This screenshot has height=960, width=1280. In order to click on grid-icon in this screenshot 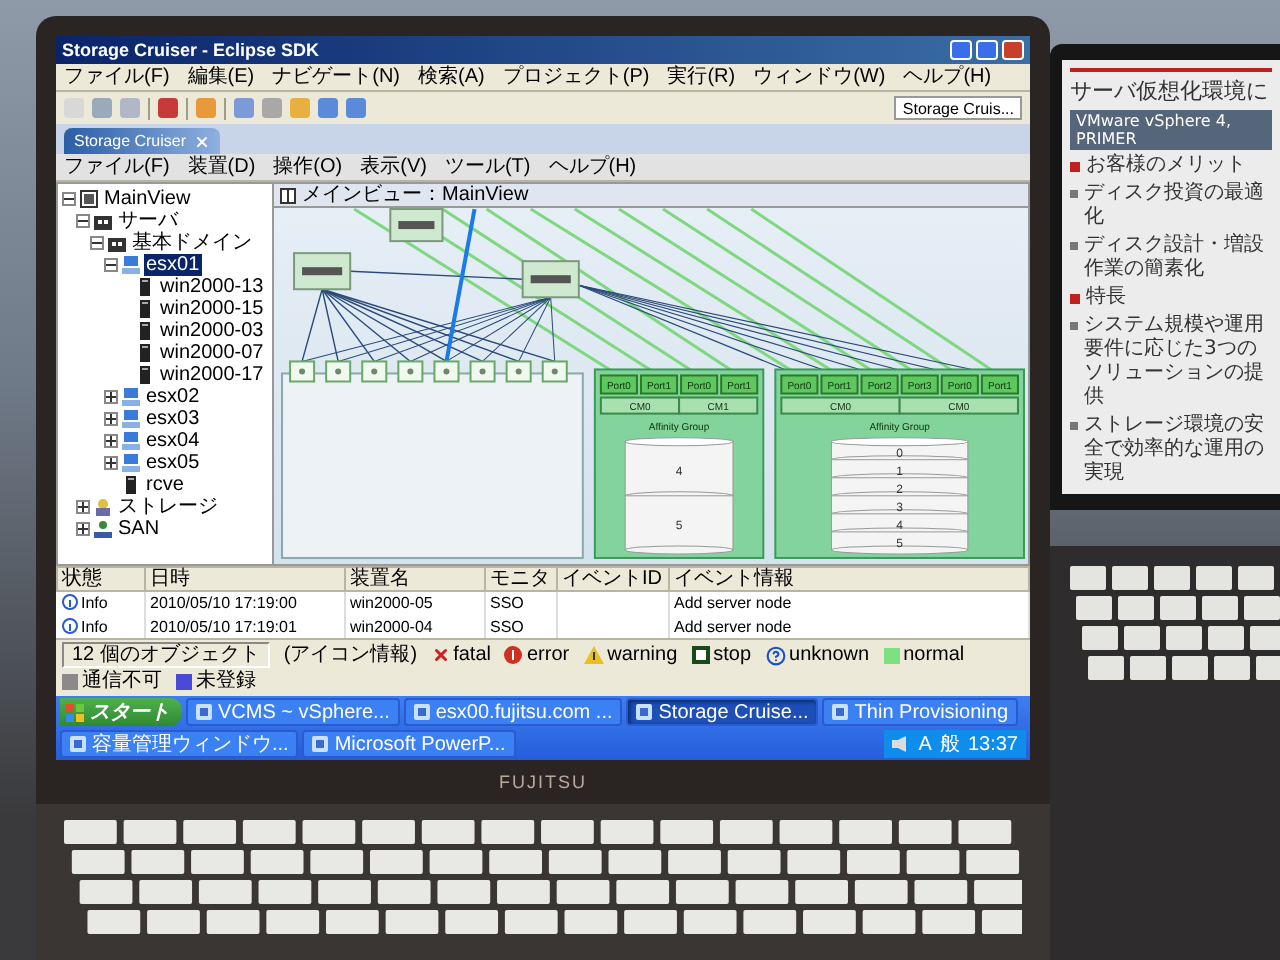, I will do `click(89, 199)`.